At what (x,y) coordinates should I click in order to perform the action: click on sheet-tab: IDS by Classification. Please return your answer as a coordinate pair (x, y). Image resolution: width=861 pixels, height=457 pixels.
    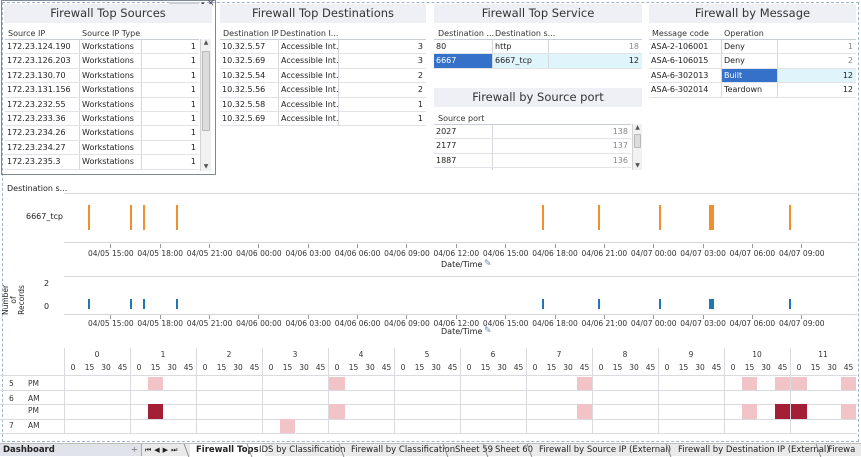
    Looking at the image, I should click on (299, 450).